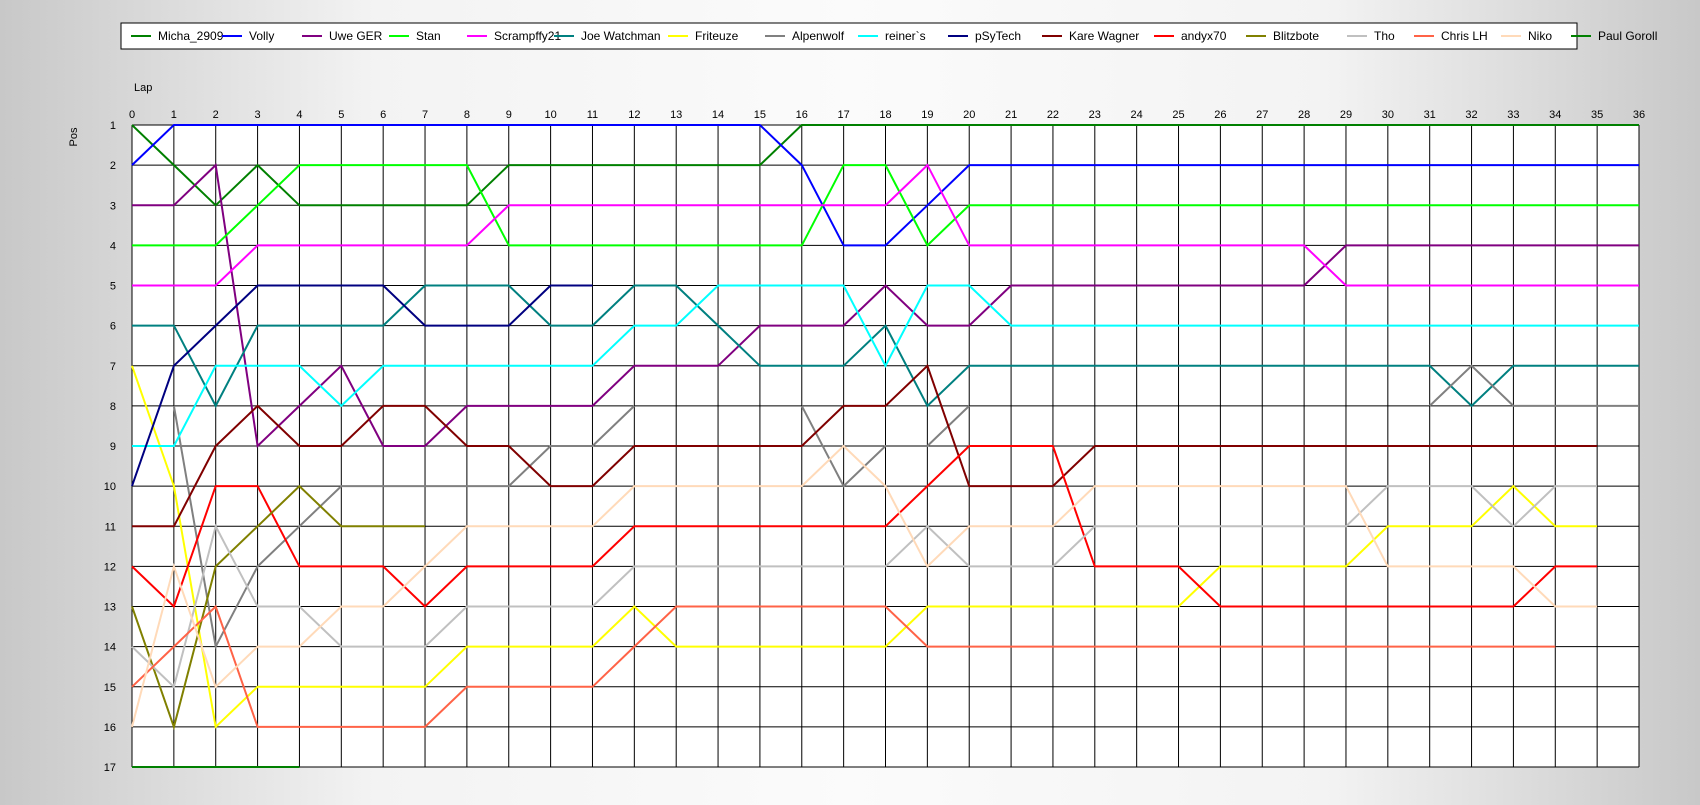 This screenshot has height=805, width=1700. What do you see at coordinates (760, 115) in the screenshot?
I see `x-tick-label: 15` at bounding box center [760, 115].